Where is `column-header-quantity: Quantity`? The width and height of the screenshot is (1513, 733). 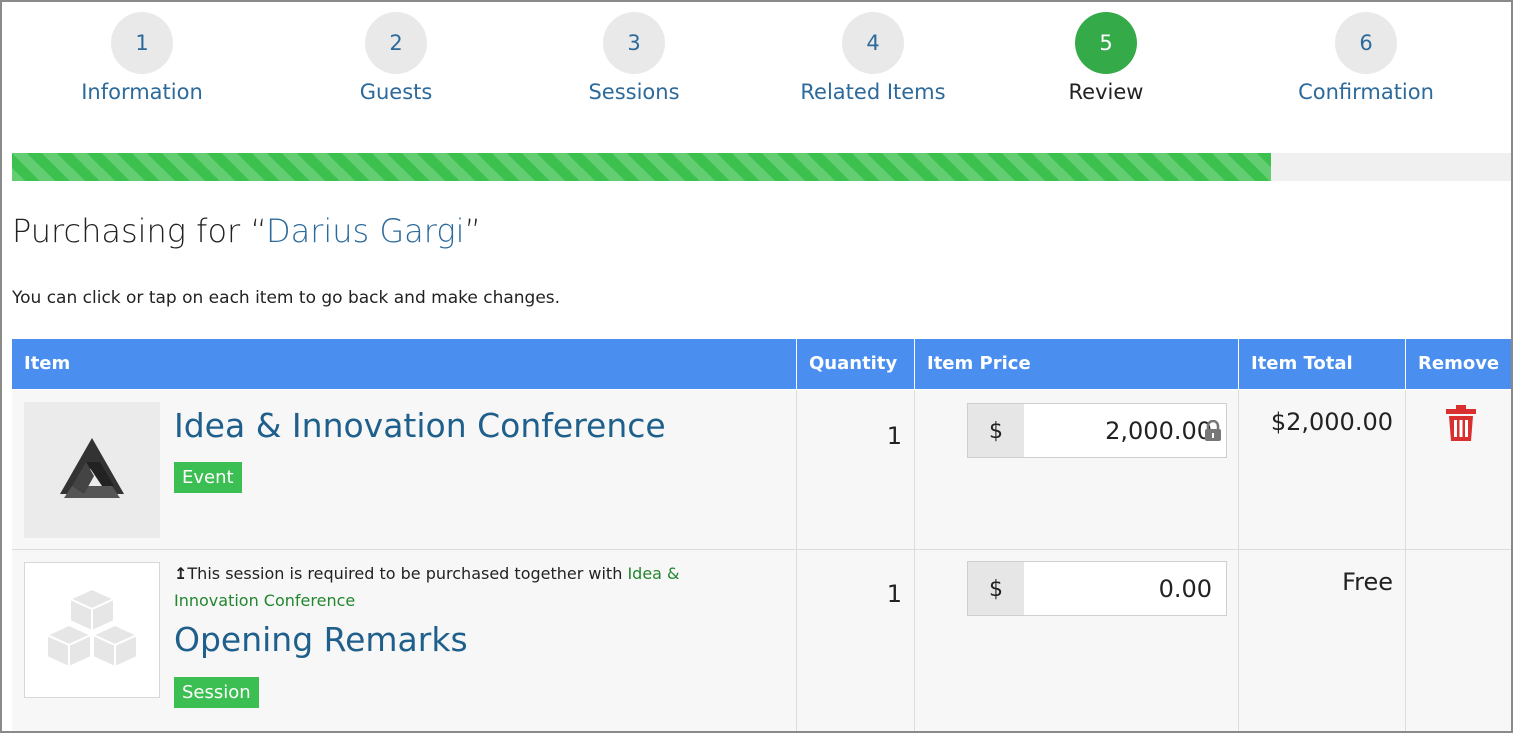
column-header-quantity: Quantity is located at coordinates (856, 364).